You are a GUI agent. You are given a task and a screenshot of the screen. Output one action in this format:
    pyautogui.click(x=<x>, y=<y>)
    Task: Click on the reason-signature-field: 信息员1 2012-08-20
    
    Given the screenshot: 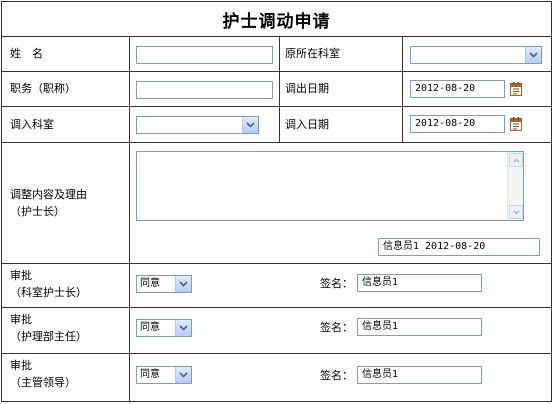 What is the action you would take?
    pyautogui.click(x=459, y=247)
    